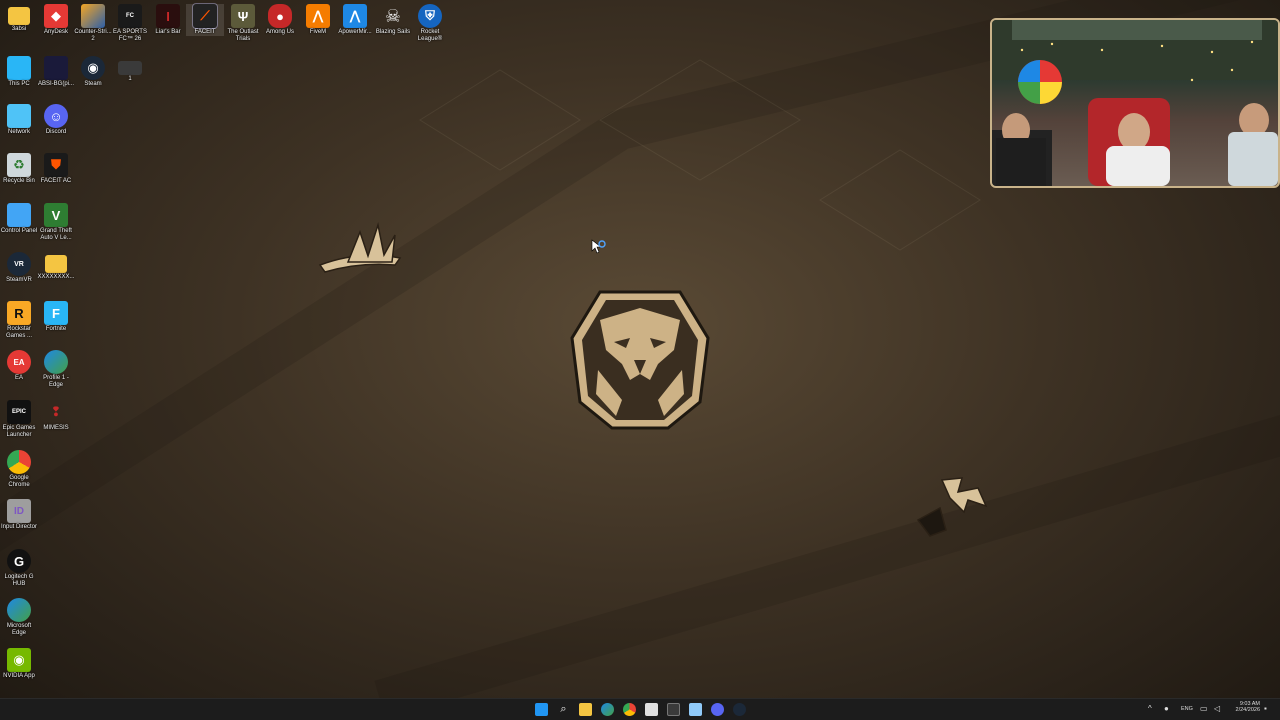 This screenshot has height=720, width=1280. Describe the element at coordinates (56, 181) in the screenshot. I see `desktop-icon-label: FACEIT AC` at that location.